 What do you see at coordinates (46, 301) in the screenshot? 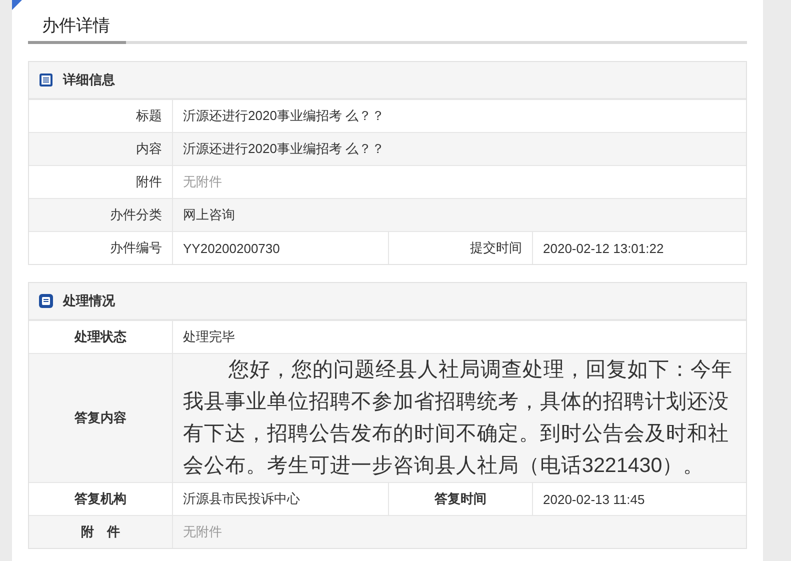
I see `document-icon` at bounding box center [46, 301].